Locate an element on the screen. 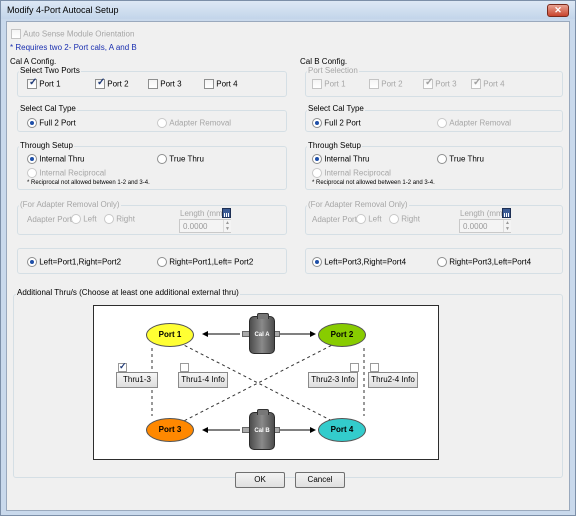 The height and width of the screenshot is (516, 576). cal-a-true-thru-label: True Thru is located at coordinates (186, 159).